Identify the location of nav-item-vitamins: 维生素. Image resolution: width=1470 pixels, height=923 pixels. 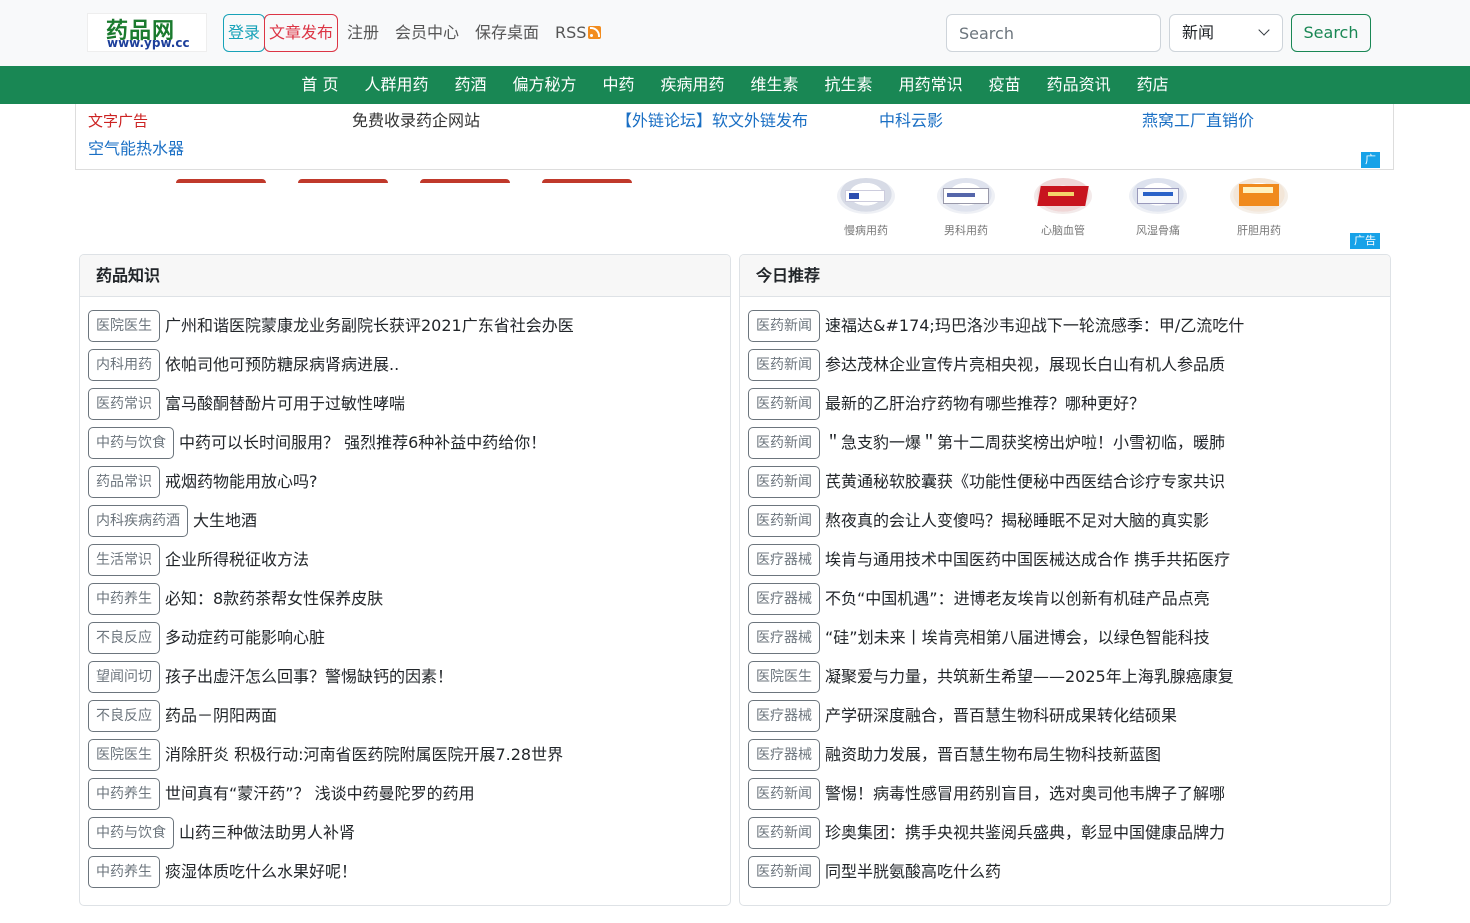
(775, 85).